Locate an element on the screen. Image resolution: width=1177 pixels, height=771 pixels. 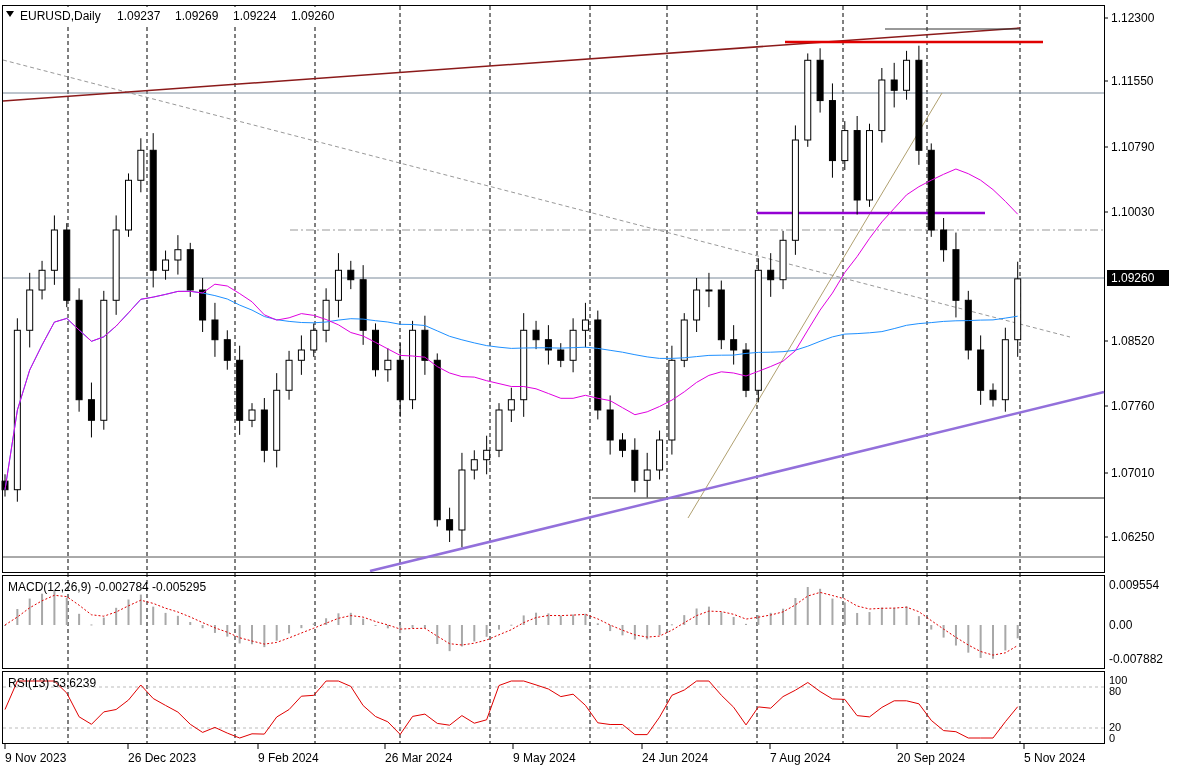
current-price-label: 1.09260 is located at coordinates (1138, 278).